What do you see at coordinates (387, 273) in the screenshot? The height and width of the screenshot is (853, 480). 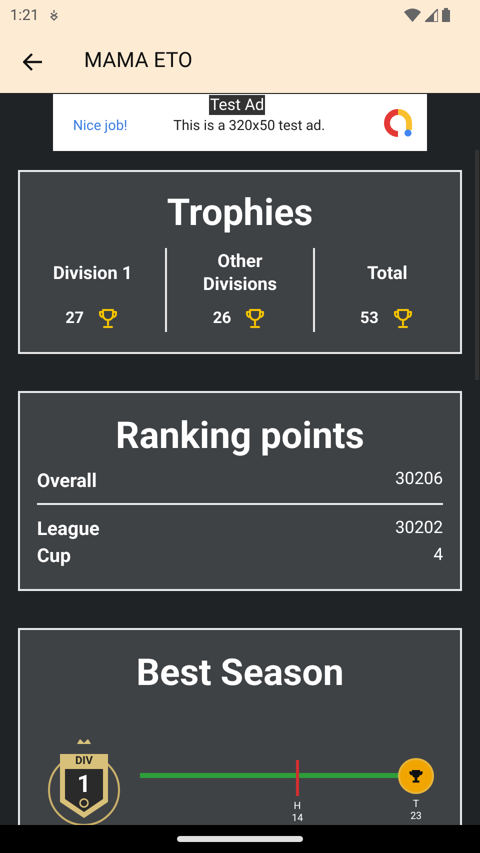 I see `trophy-category: Total` at bounding box center [387, 273].